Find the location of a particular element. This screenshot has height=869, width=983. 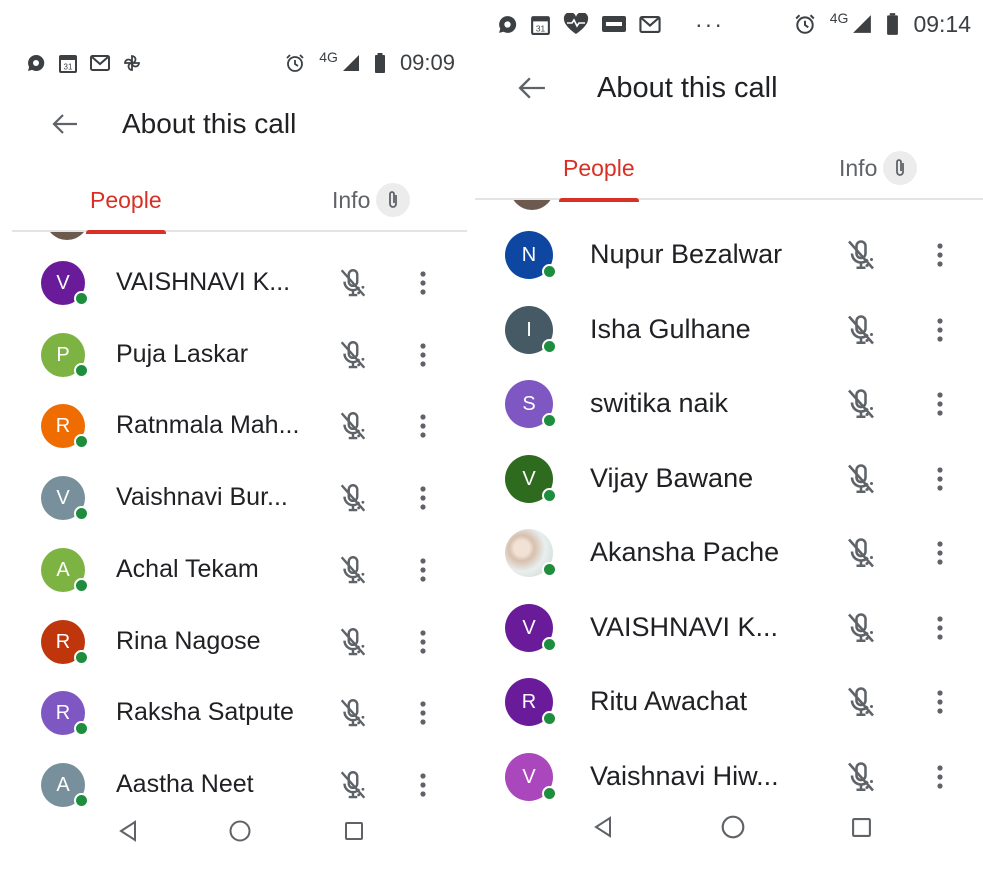

participant-row: I Isha Gulhane is located at coordinates (729, 330).